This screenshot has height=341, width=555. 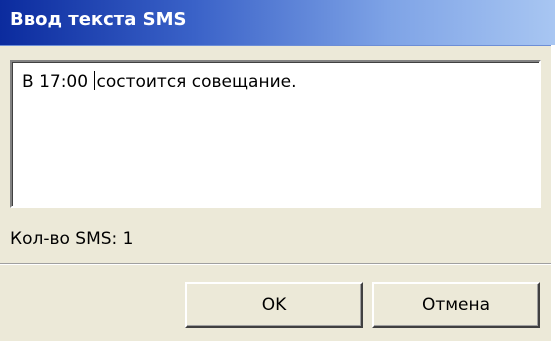 What do you see at coordinates (553, 193) in the screenshot?
I see `window-right-edge` at bounding box center [553, 193].